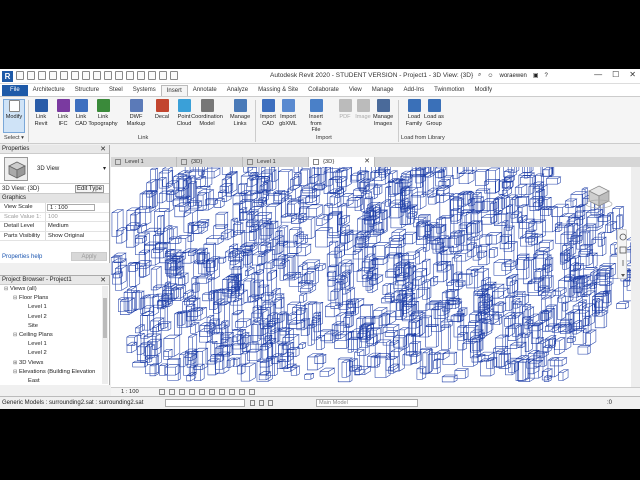  What do you see at coordinates (237, 90) in the screenshot?
I see `tab-analyze: Analyze` at bounding box center [237, 90].